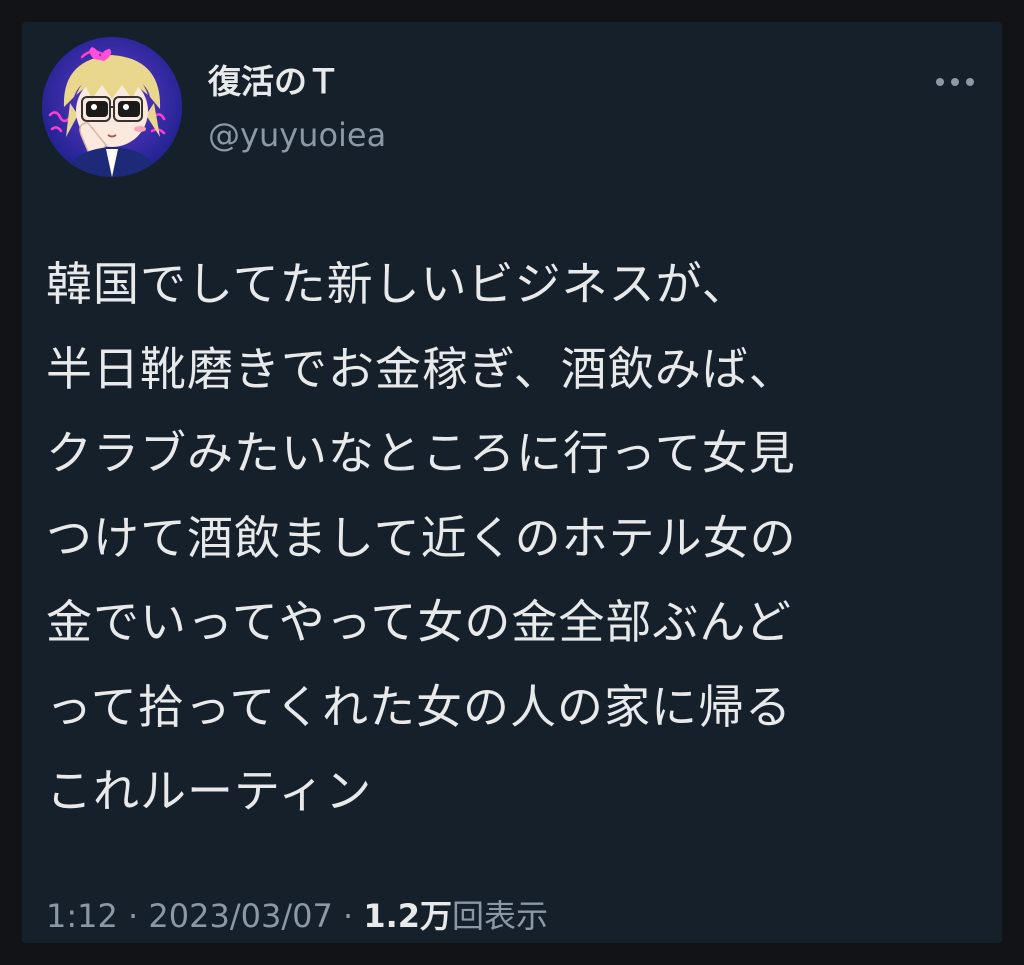  I want to click on views-count: 1.2万, so click(407, 916).